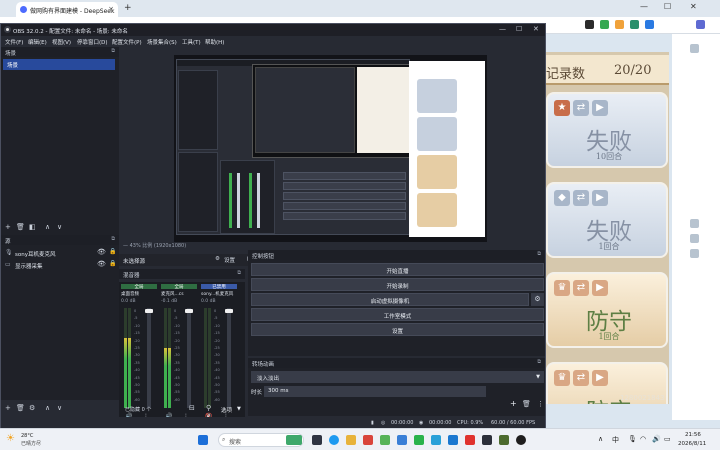 The width and height of the screenshot is (720, 450). What do you see at coordinates (615, 440) in the screenshot?
I see `input-method-icon: 中` at bounding box center [615, 440].